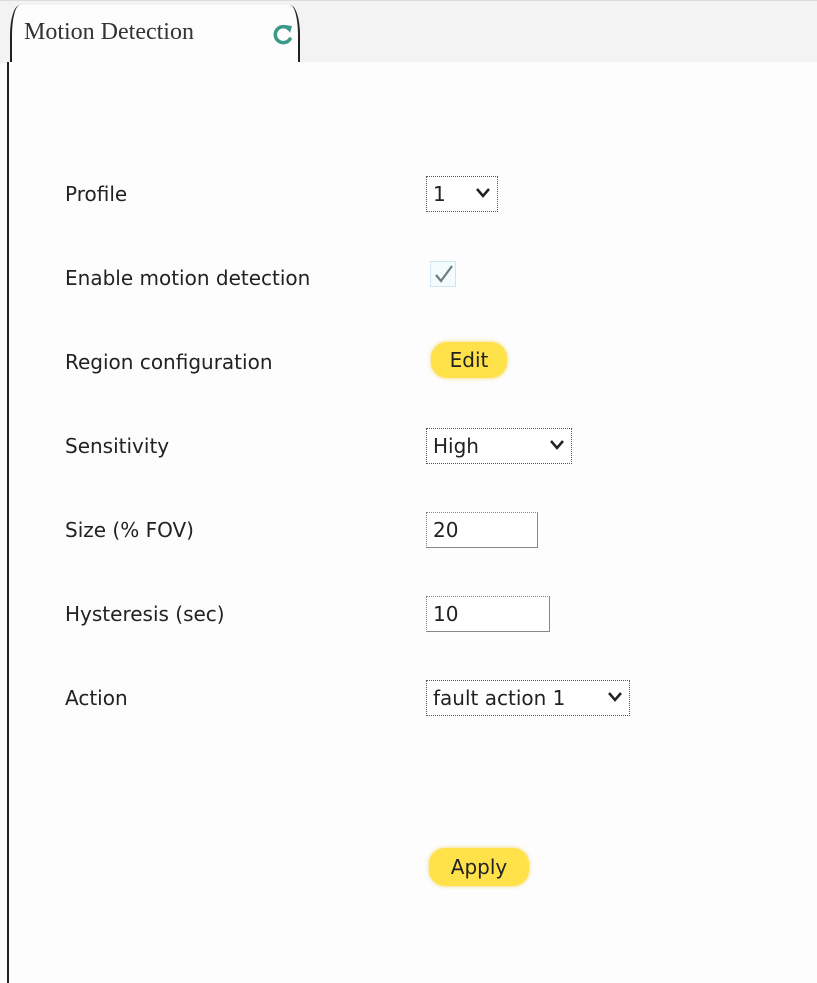  Describe the element at coordinates (456, 446) in the screenshot. I see `sensitivity-value: High` at that location.